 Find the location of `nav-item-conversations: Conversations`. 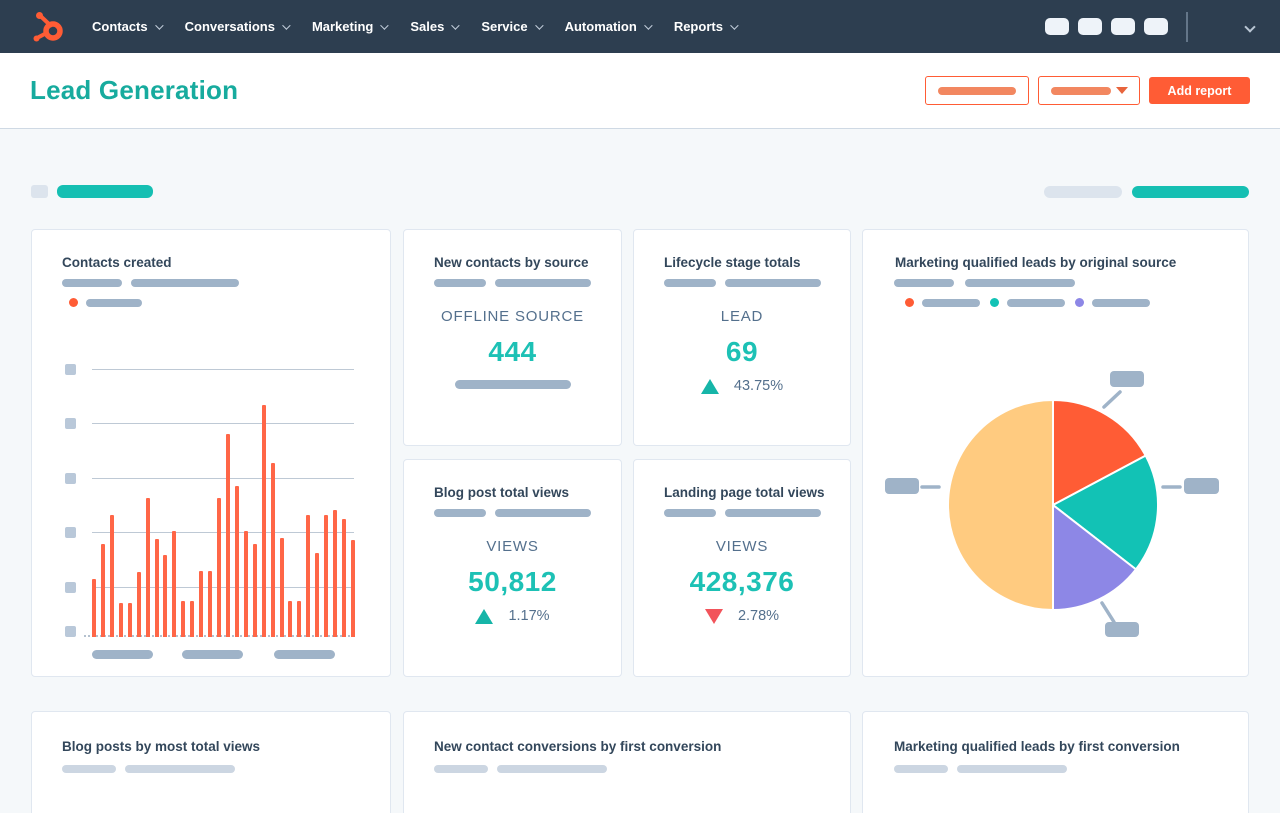

nav-item-conversations: Conversations is located at coordinates (237, 26).